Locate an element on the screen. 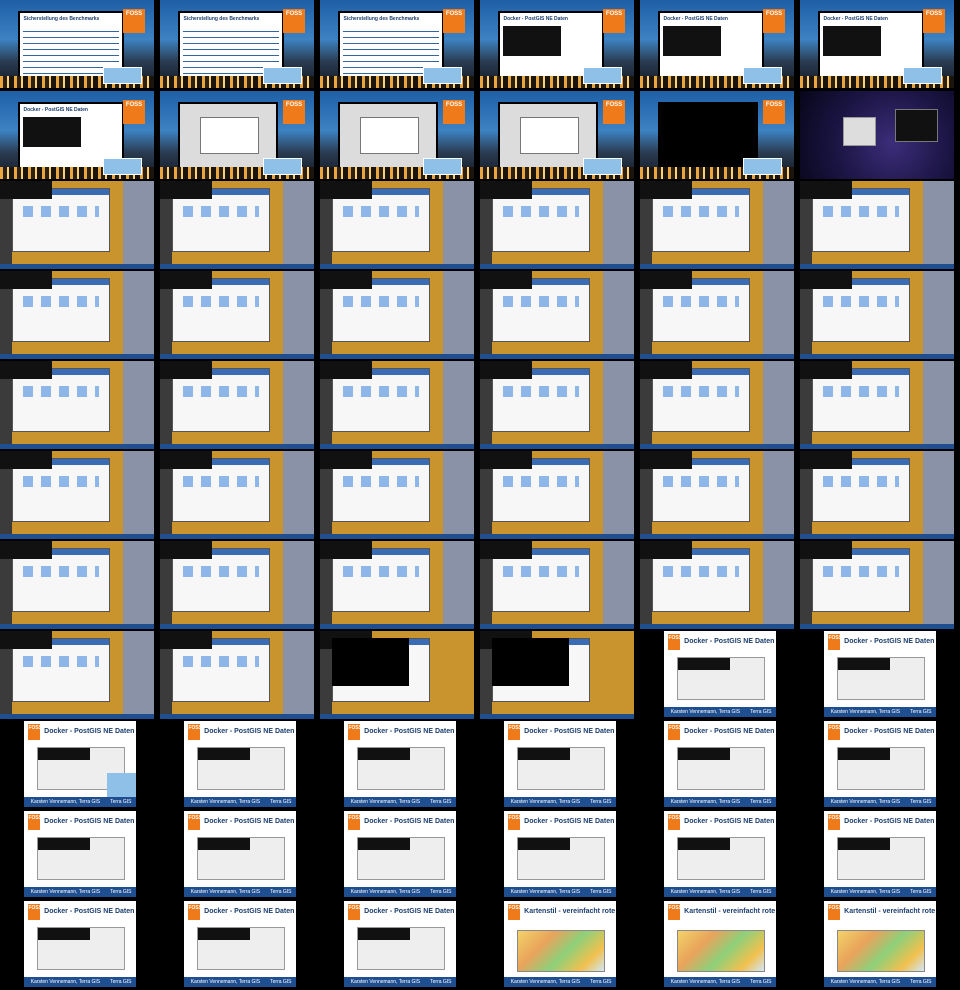 The width and height of the screenshot is (960, 990). map-screenshot is located at coordinates (721, 951).